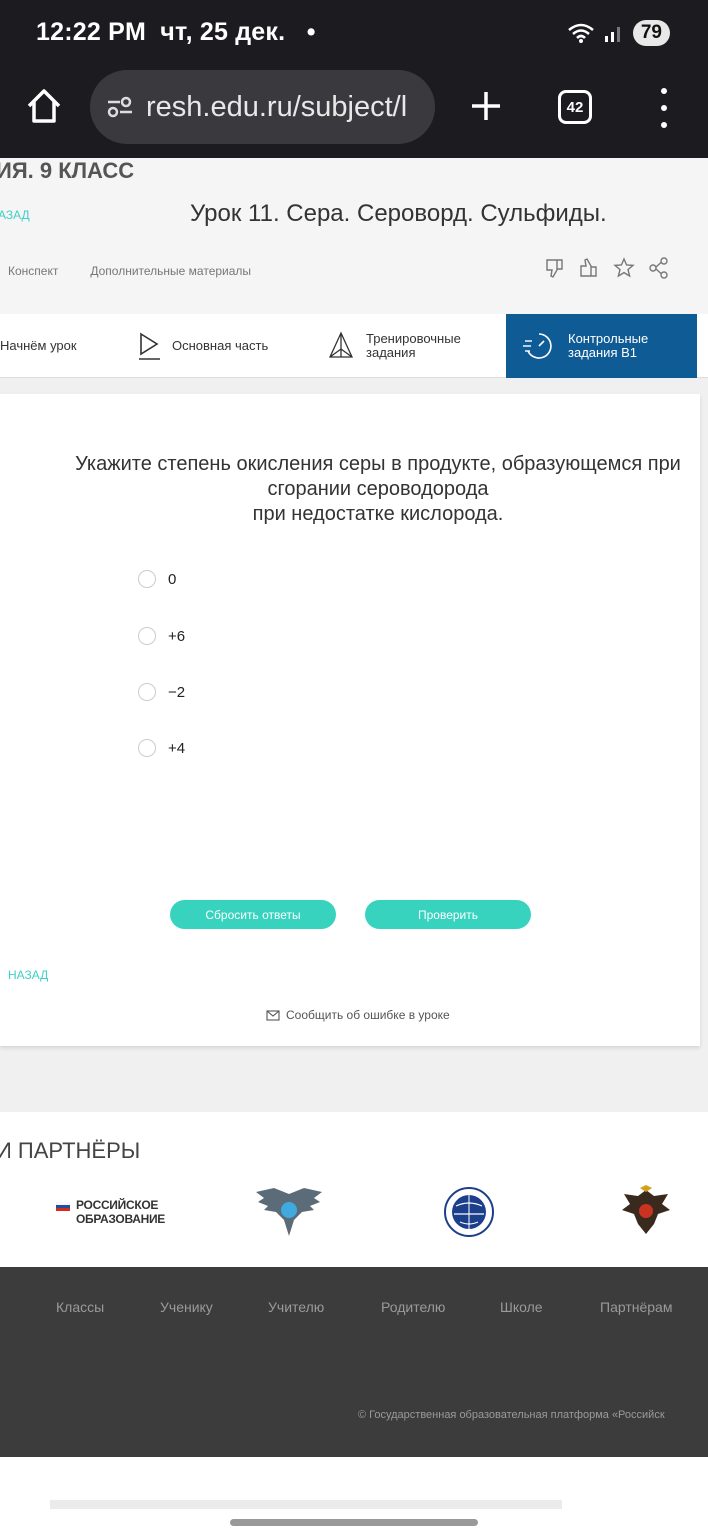  Describe the element at coordinates (273, 1015) in the screenshot. I see `mail-icon` at that location.